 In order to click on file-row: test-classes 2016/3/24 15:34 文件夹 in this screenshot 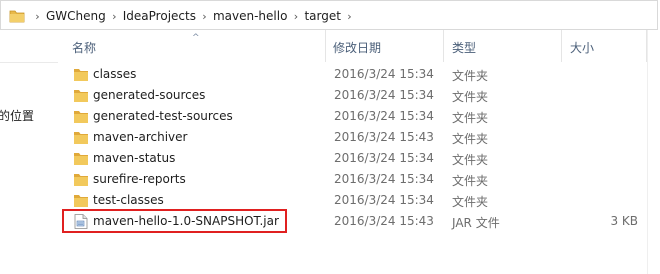, I will do `click(359, 200)`.